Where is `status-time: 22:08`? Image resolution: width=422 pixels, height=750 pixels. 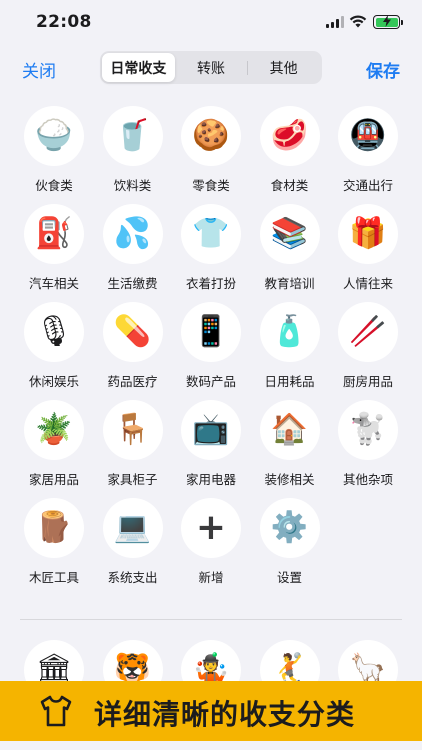
status-time: 22:08 is located at coordinates (64, 22).